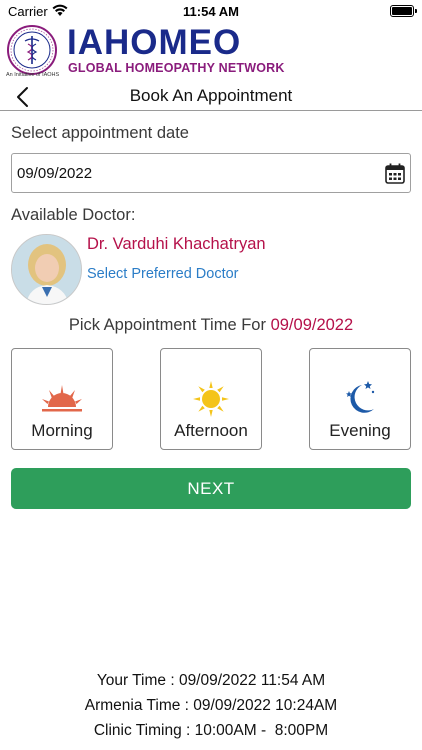 This screenshot has height=750, width=422. I want to click on nav-bar: Book An Appointment, so click(211, 96).